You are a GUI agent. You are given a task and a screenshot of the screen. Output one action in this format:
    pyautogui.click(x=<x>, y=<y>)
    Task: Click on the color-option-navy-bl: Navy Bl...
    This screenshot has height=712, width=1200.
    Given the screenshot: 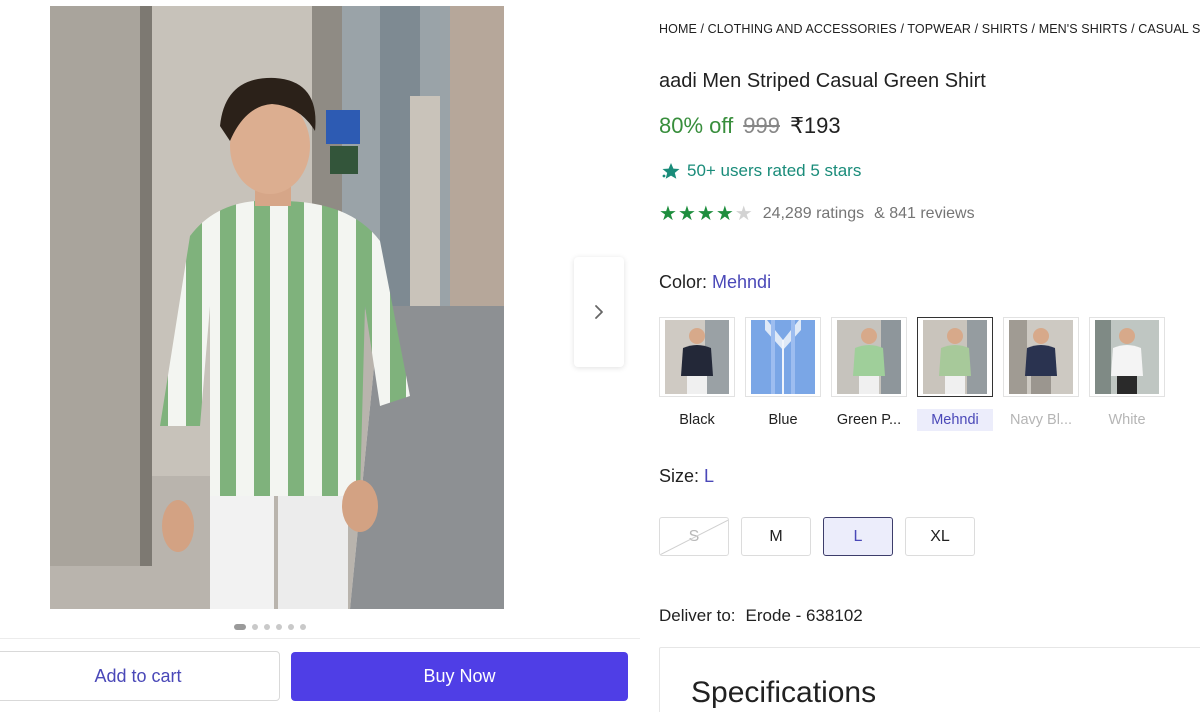 What is the action you would take?
    pyautogui.click(x=1041, y=374)
    